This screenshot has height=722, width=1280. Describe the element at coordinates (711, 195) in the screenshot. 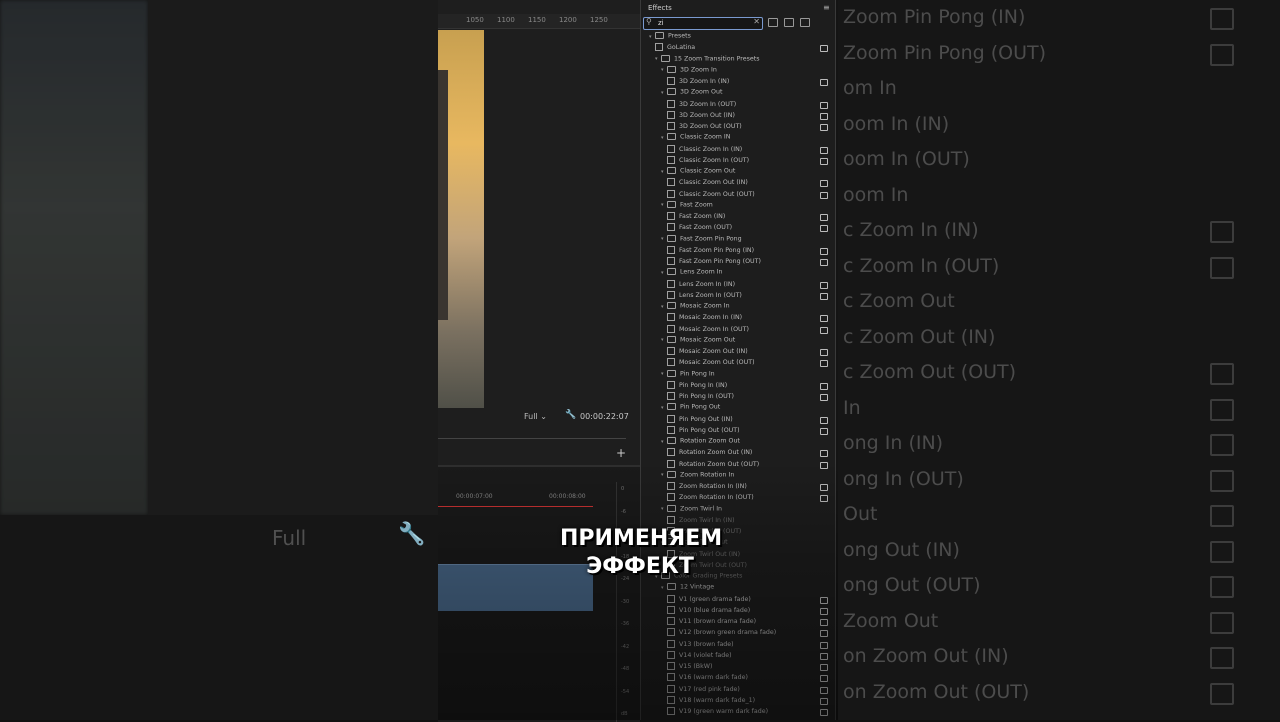

I see `effects-preset-row: Classic Zoom Out (OUT)` at that location.